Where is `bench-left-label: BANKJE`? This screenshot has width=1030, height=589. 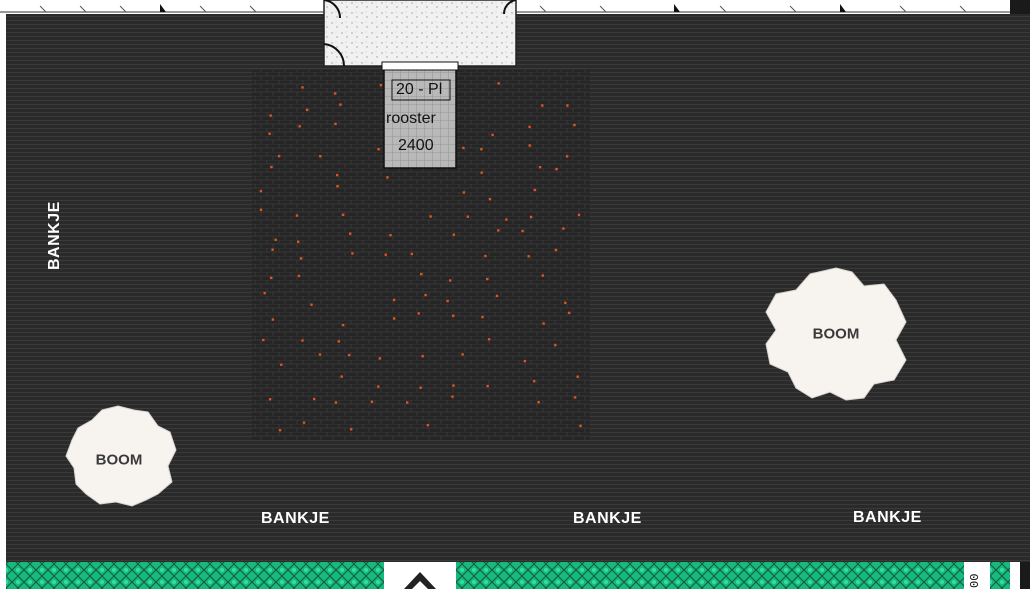 bench-left-label: BANKJE is located at coordinates (54, 235).